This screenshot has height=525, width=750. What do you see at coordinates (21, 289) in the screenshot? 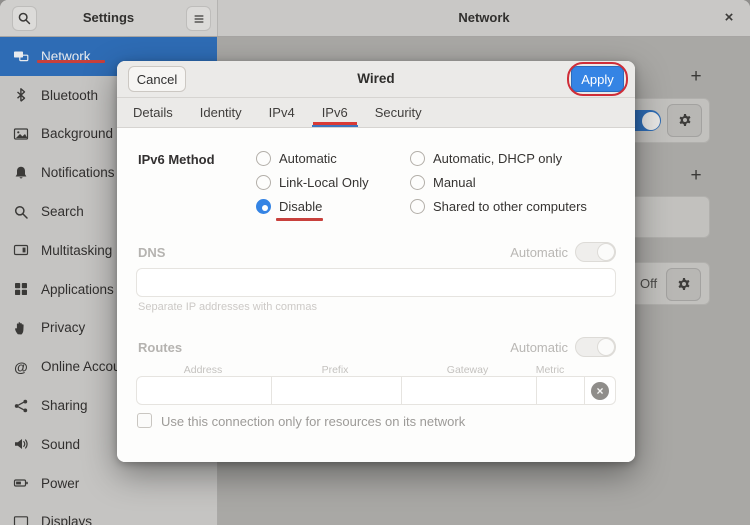
I see `applications-icon` at bounding box center [21, 289].